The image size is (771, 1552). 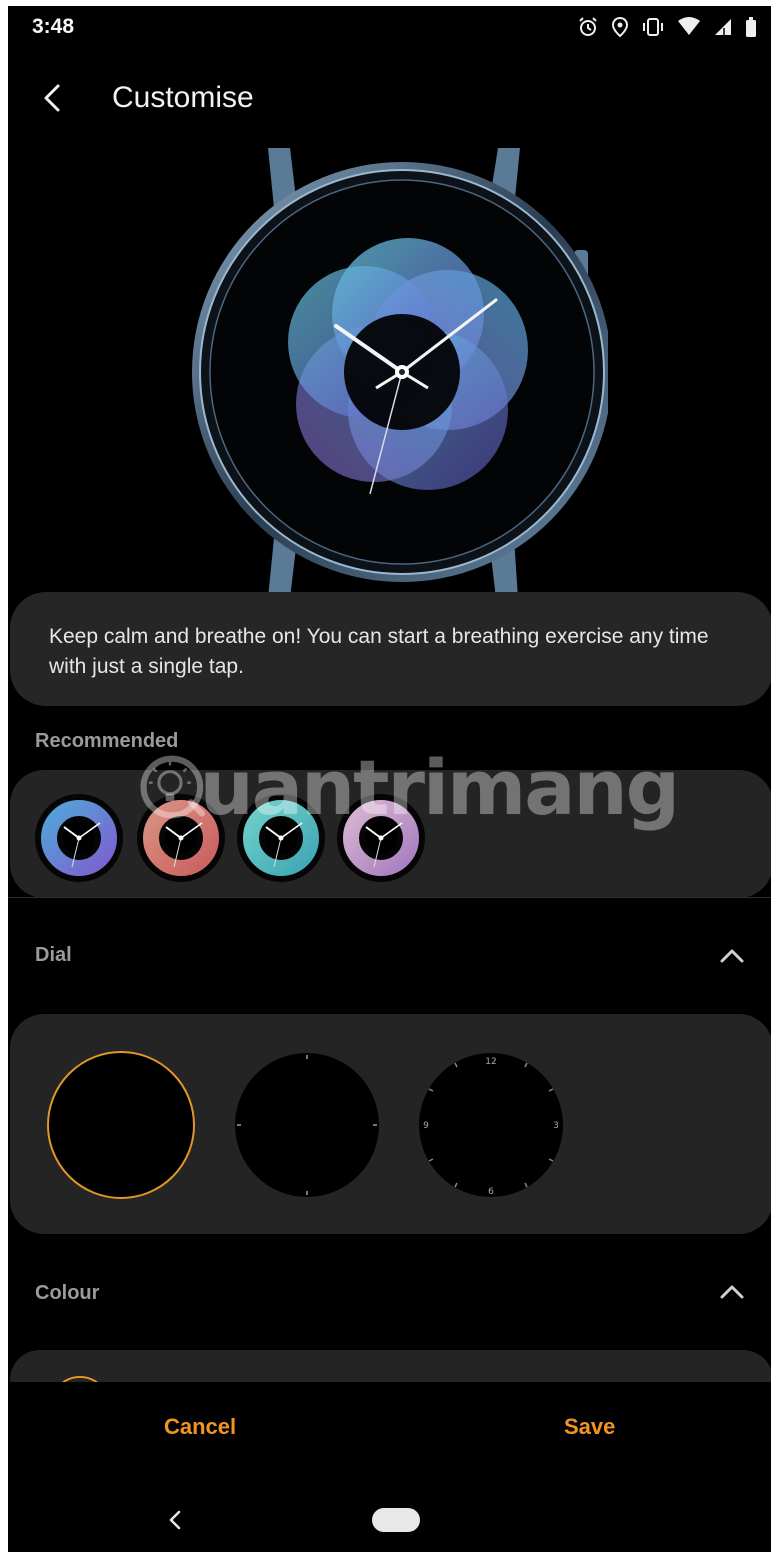 What do you see at coordinates (67, 1293) in the screenshot?
I see `colour-label: Colour` at bounding box center [67, 1293].